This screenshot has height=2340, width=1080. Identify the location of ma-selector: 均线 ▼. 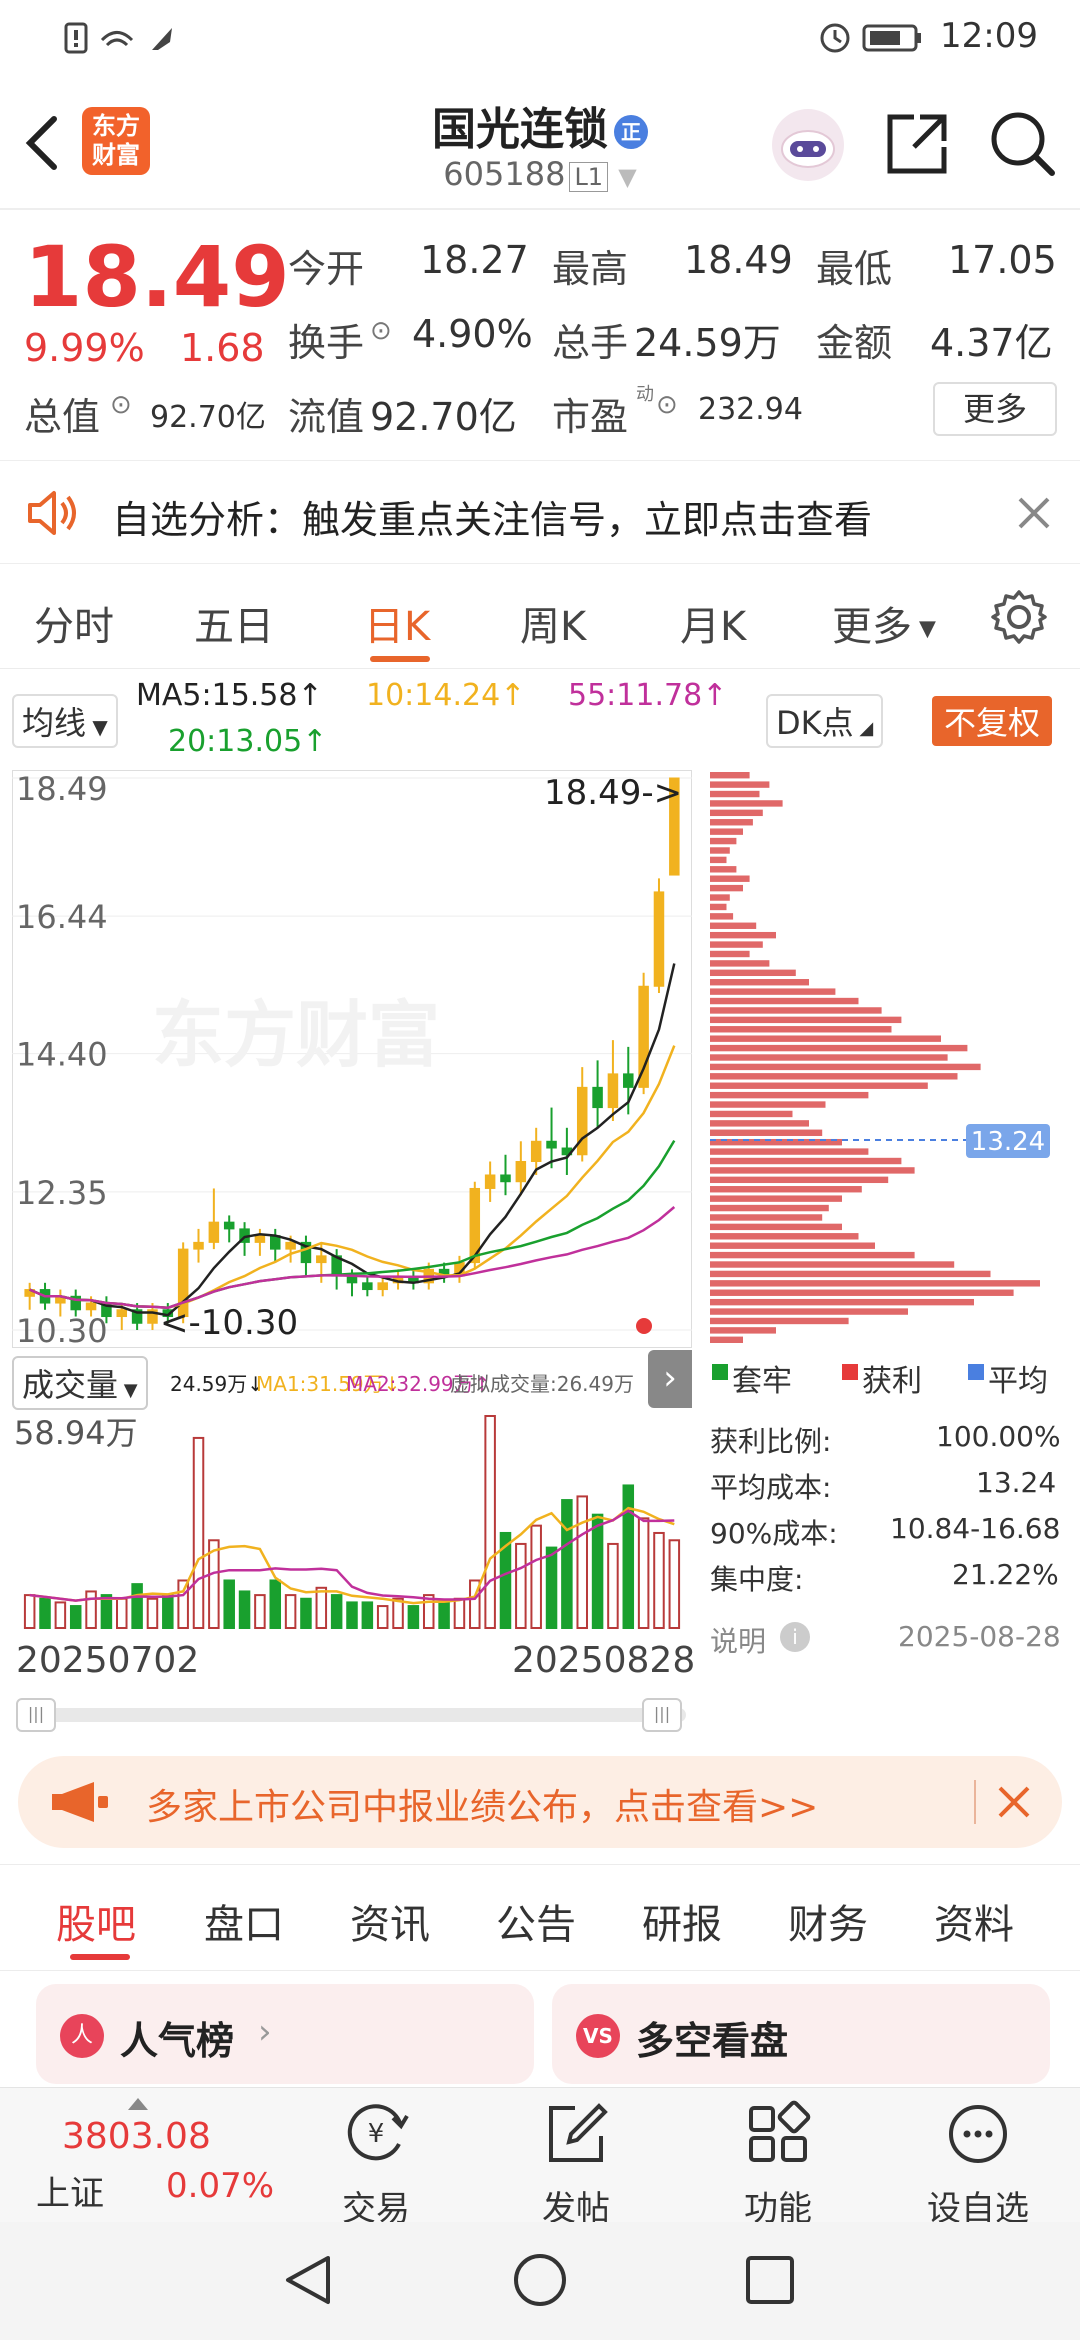
(65, 721).